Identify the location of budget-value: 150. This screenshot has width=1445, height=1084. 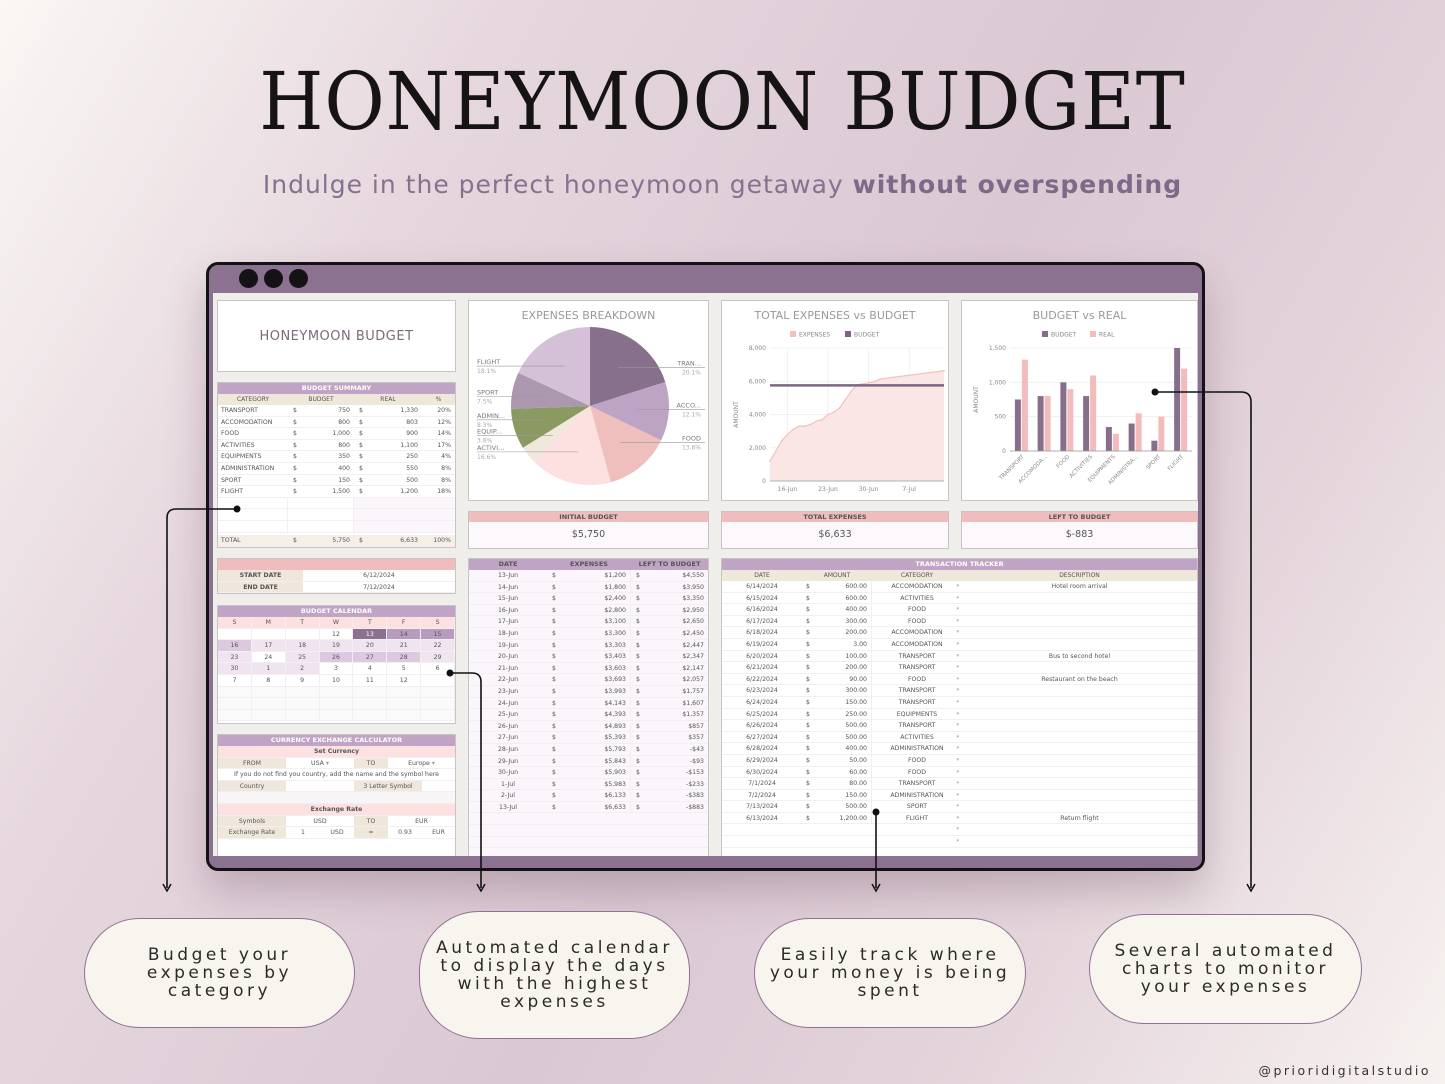
(328, 480).